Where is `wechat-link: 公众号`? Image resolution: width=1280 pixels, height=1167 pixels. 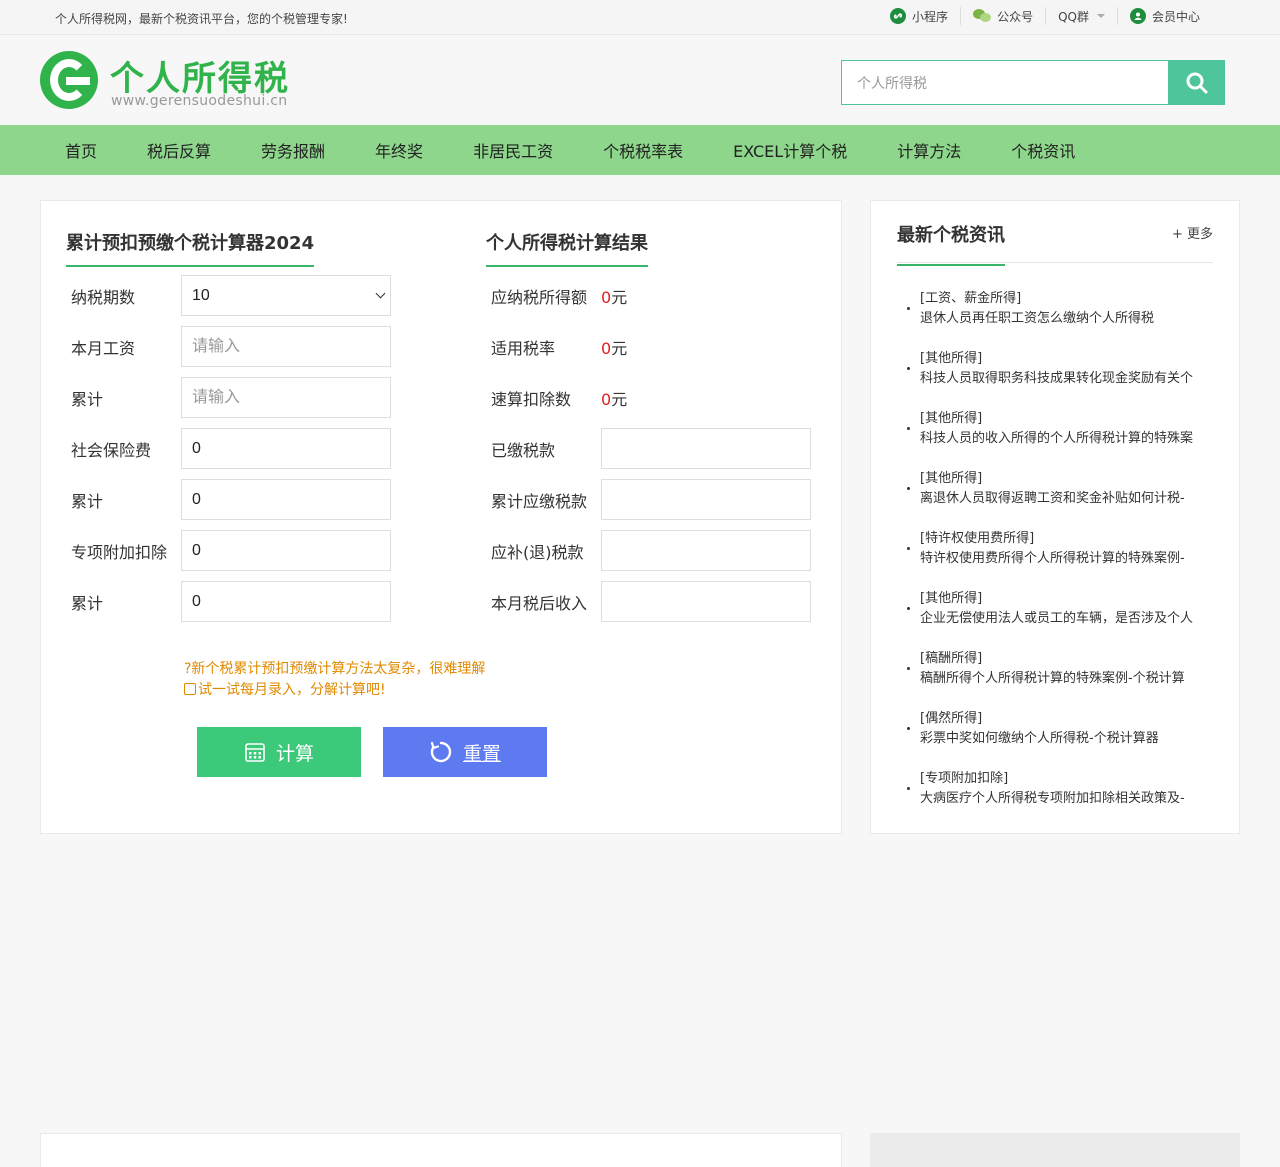
wechat-link: 公众号 is located at coordinates (1002, 16).